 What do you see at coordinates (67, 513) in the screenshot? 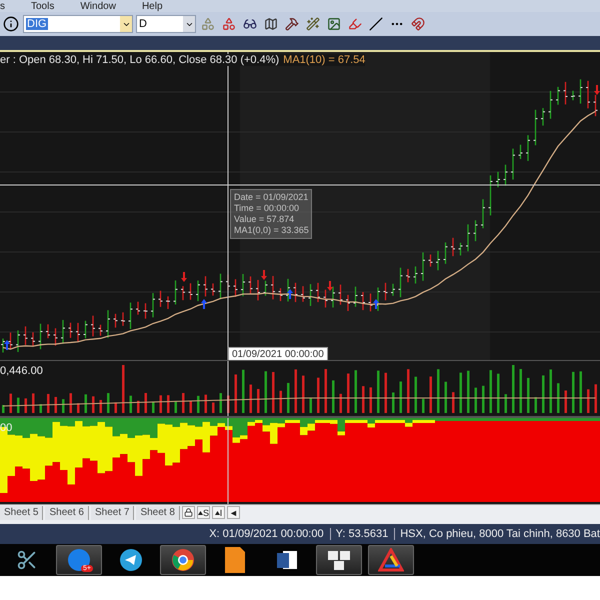
I see `sheet-tab: Sheet 6` at bounding box center [67, 513].